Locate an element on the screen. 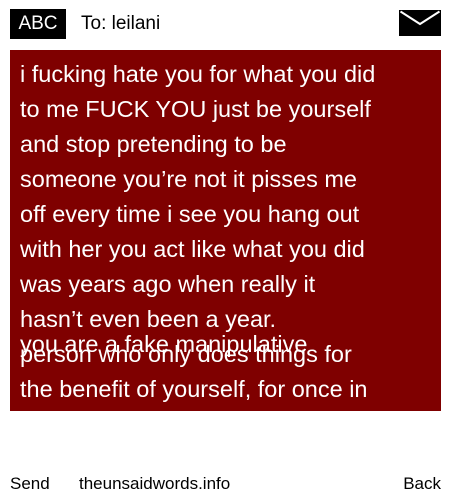  abc-badge: ABC is located at coordinates (38, 24).